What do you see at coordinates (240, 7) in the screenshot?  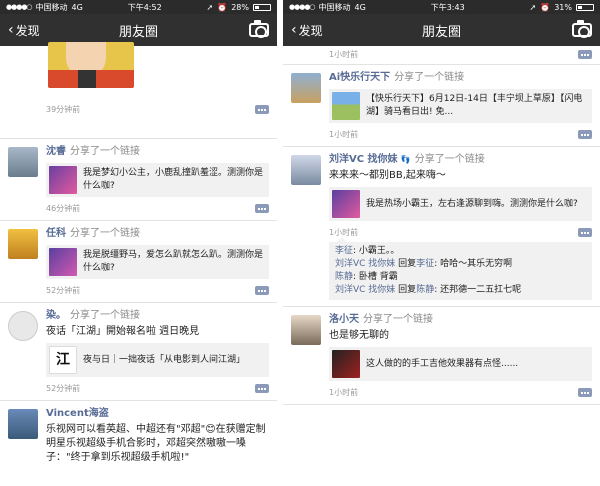 I see `battery-percent: 28%` at bounding box center [240, 7].